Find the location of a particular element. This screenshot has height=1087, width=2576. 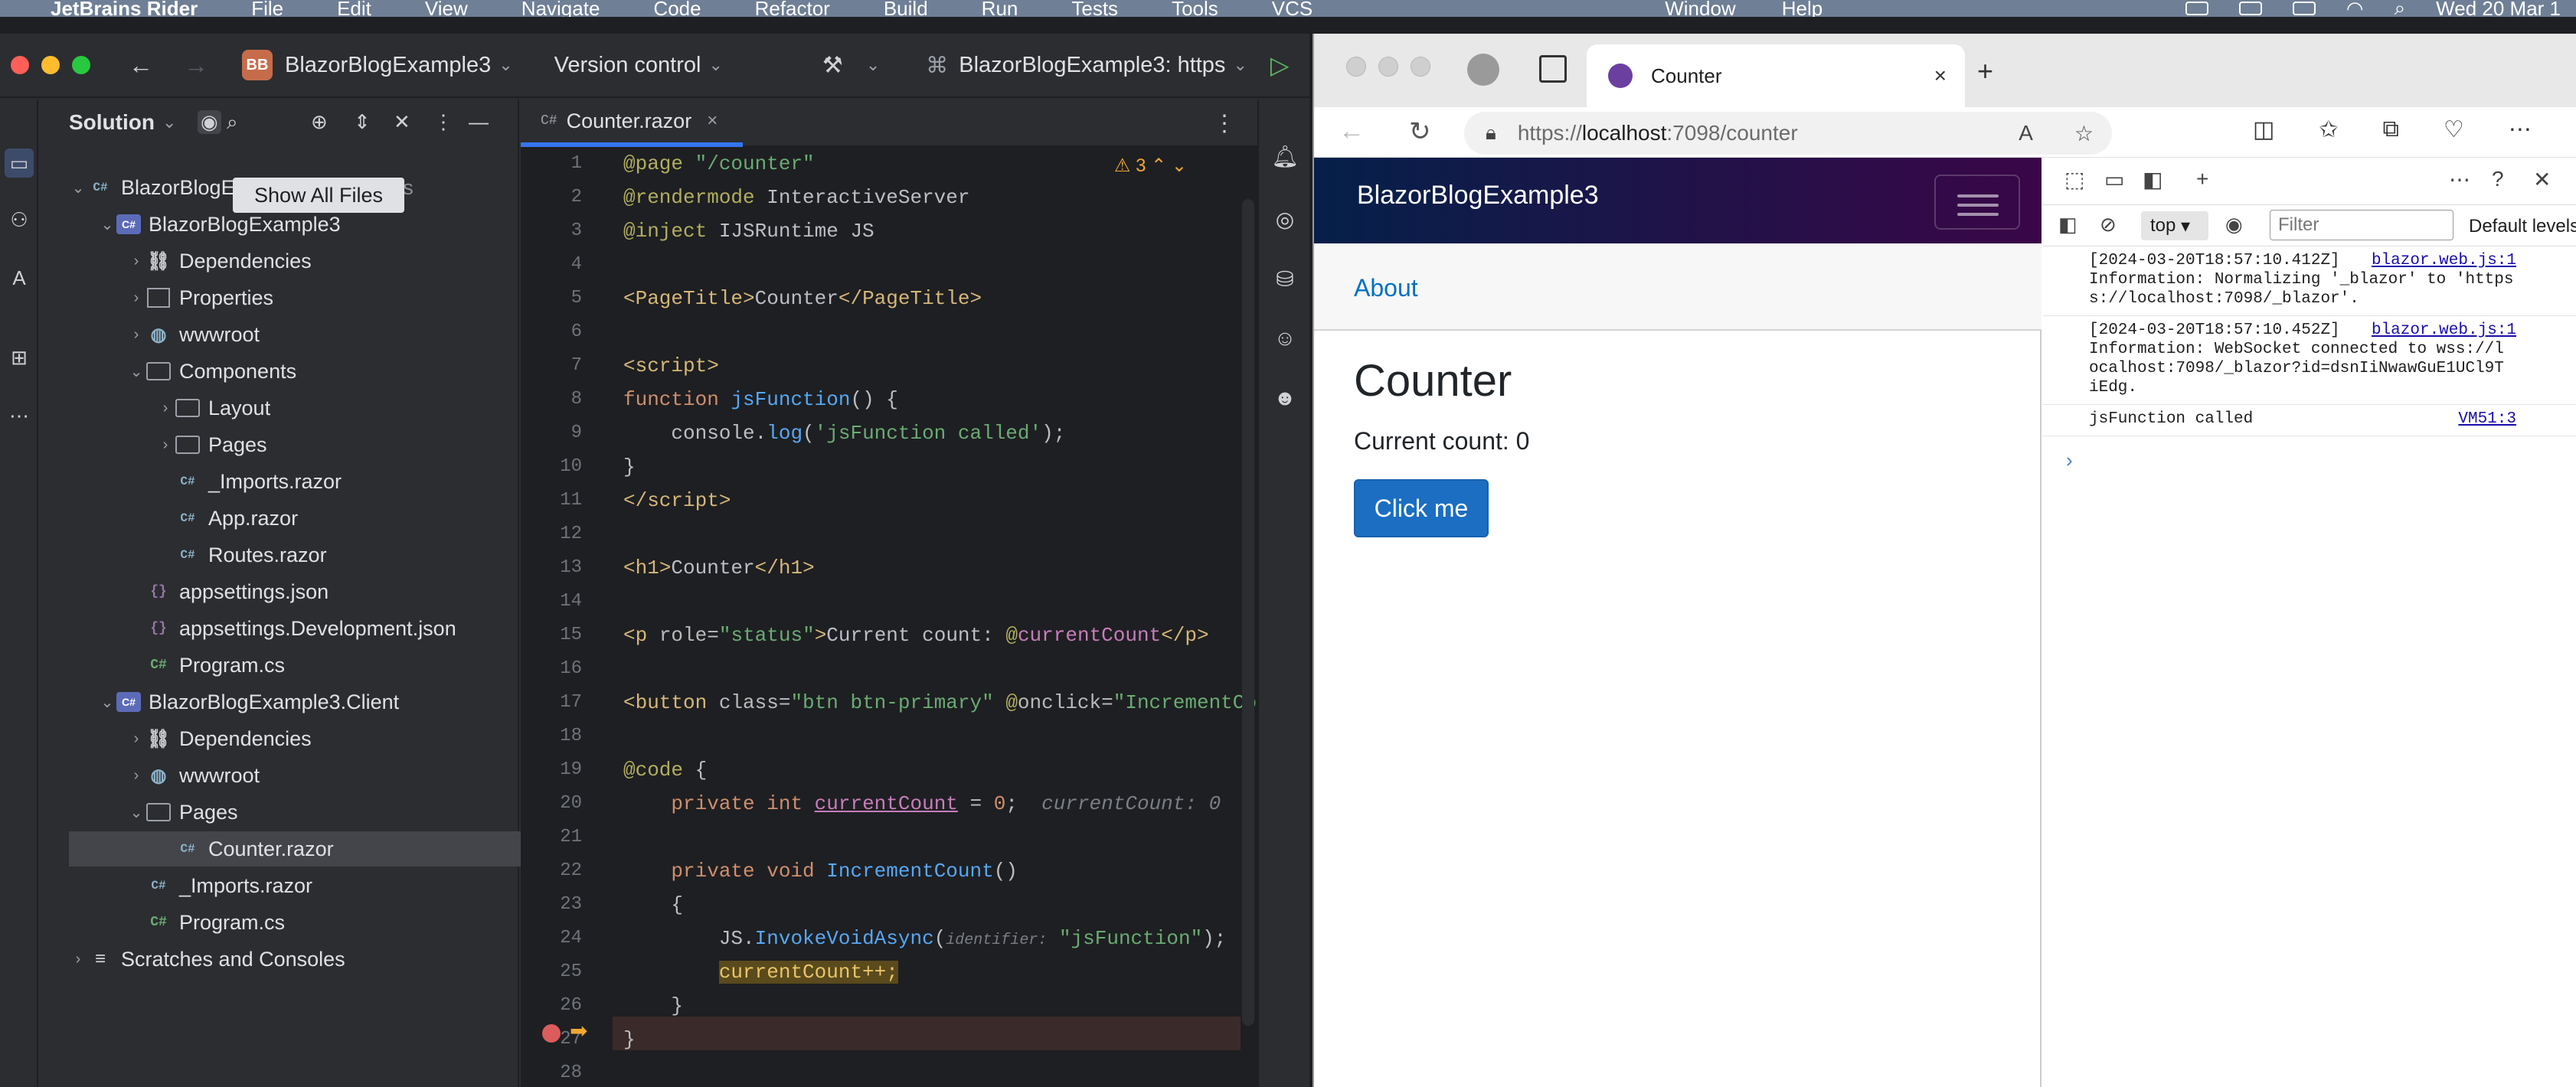

panel-icon: ◧ is located at coordinates (2152, 179).